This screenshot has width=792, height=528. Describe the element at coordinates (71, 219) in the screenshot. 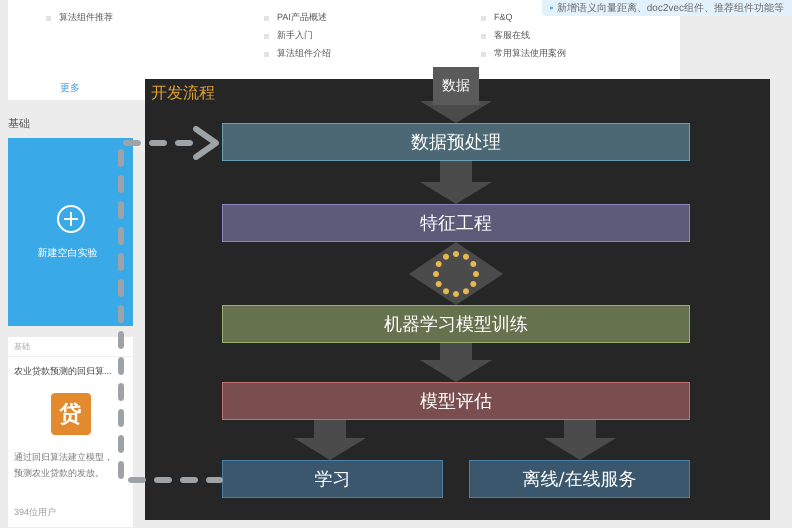

I see `plus-circle-icon` at that location.